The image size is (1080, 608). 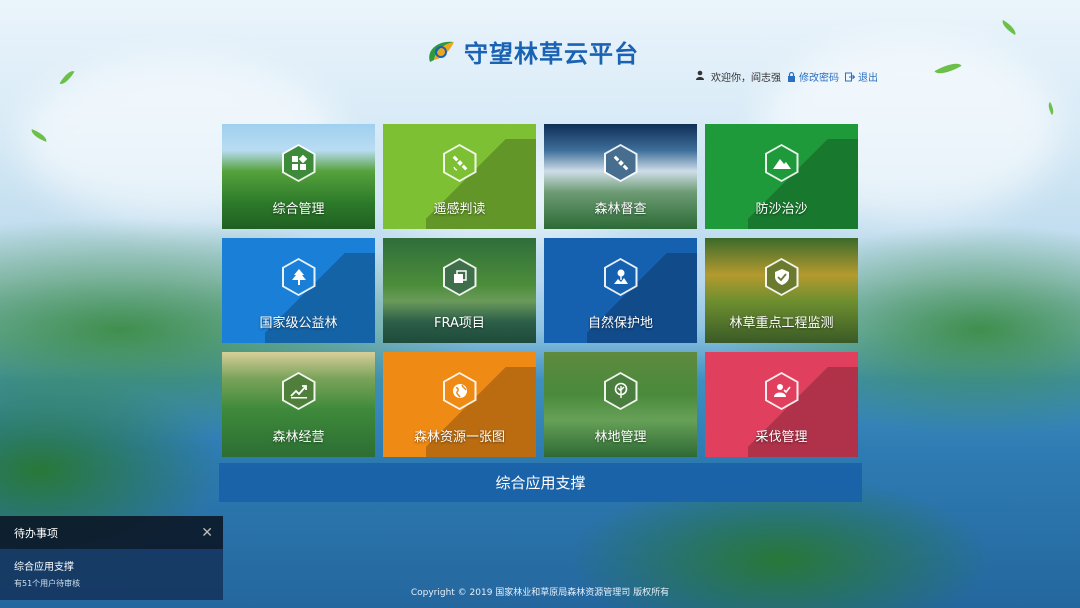 I want to click on tile-label: 林草重点工程监测, so click(x=781, y=323).